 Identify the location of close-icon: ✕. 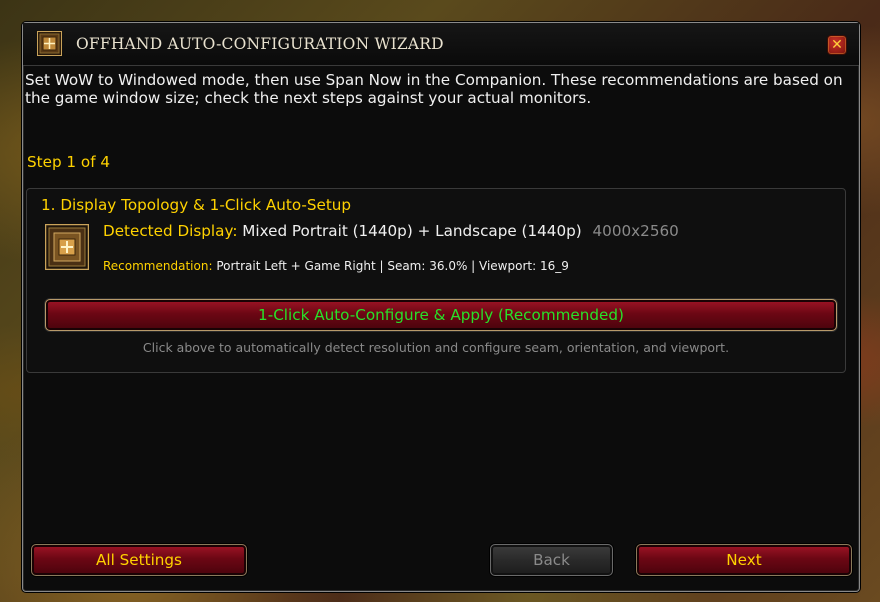
(837, 45).